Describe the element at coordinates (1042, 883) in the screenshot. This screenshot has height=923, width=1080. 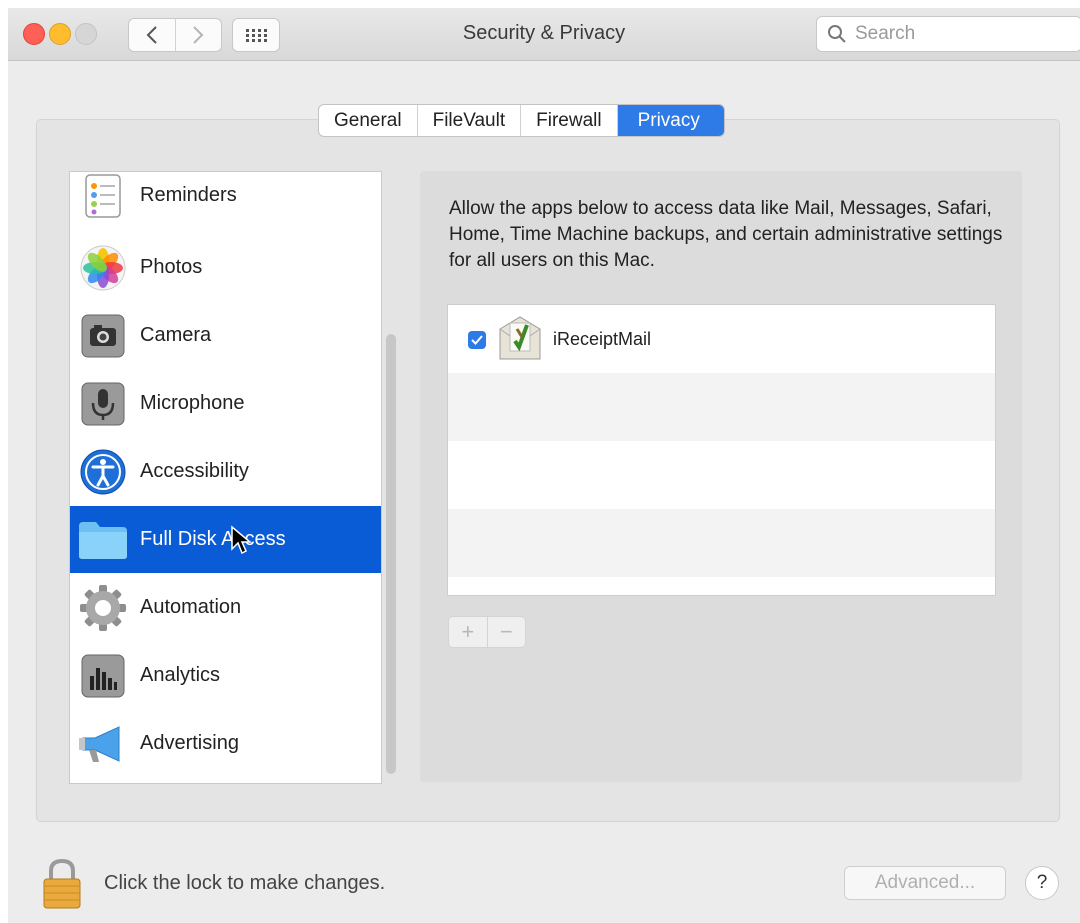
I see `help-button: ?` at that location.